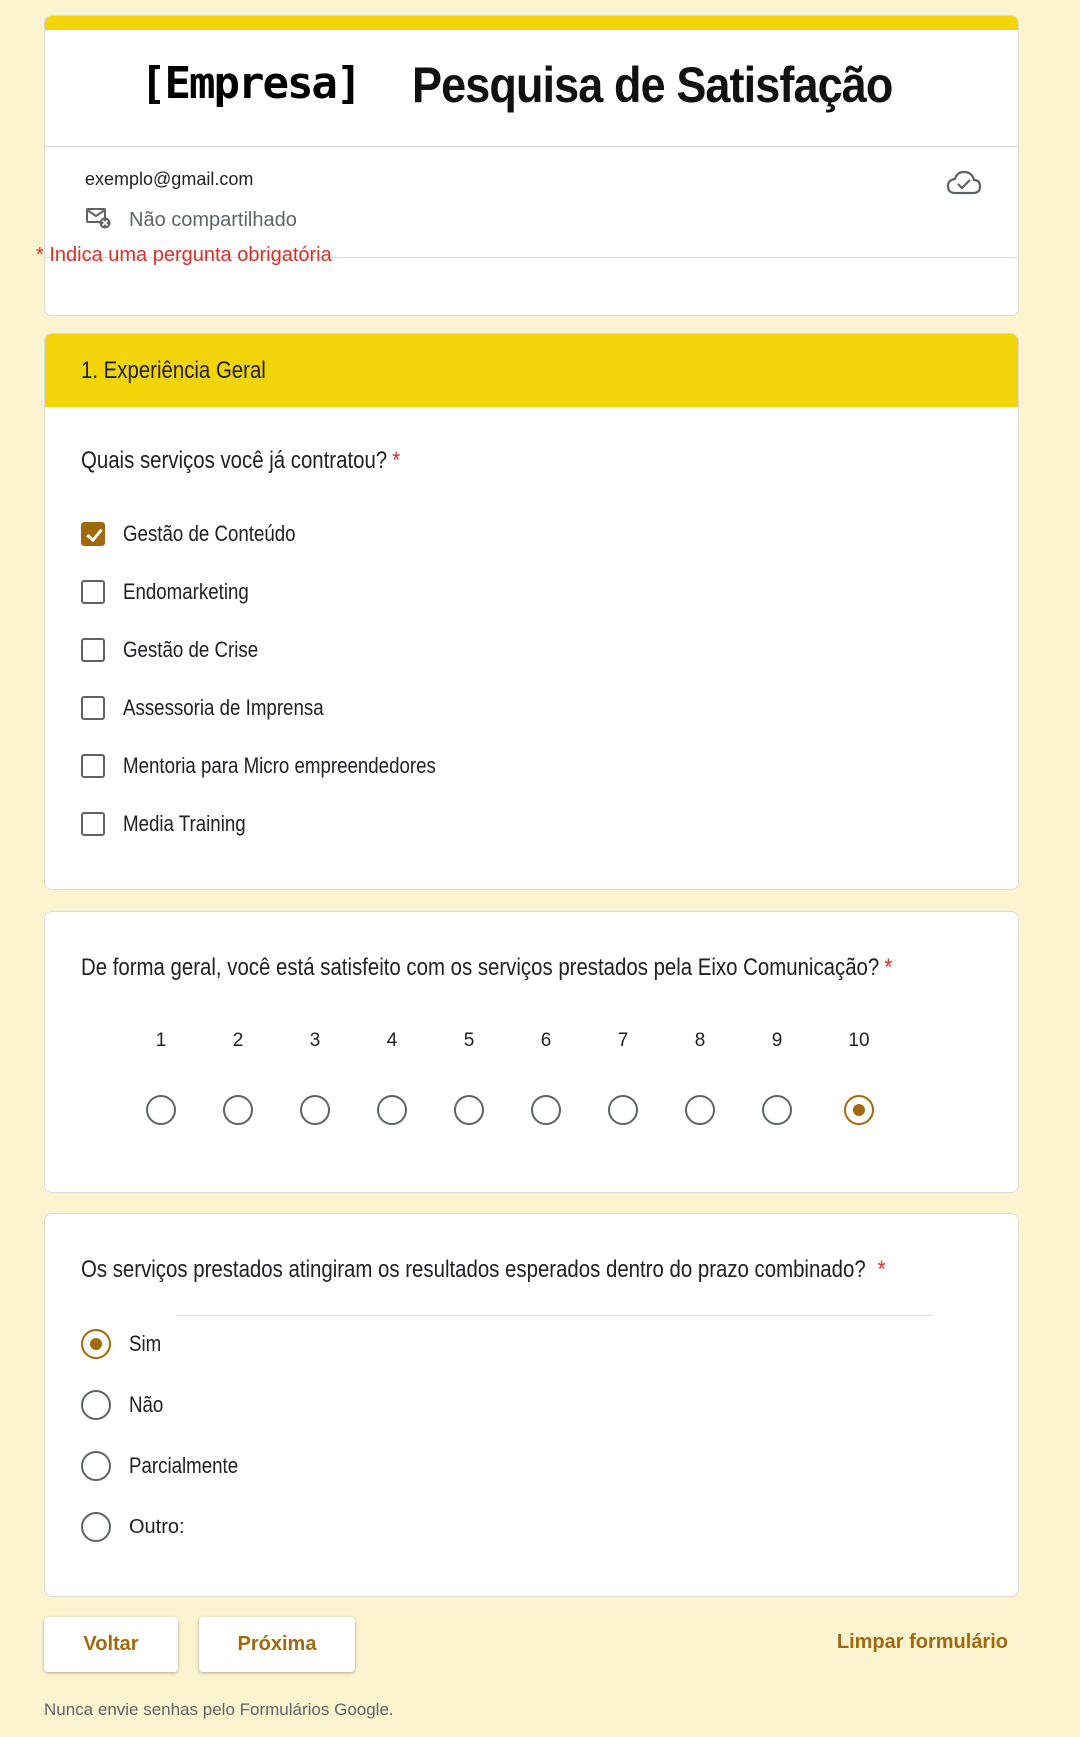 The height and width of the screenshot is (1737, 1080). I want to click on radio-option: Sim, so click(124, 1344).